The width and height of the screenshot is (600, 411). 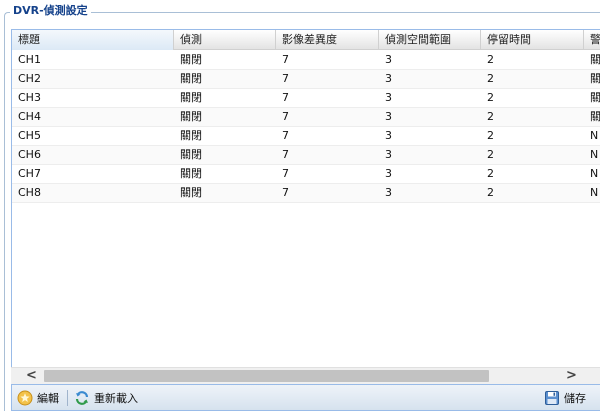 What do you see at coordinates (29, 154) in the screenshot?
I see `cell-title: CH6` at bounding box center [29, 154].